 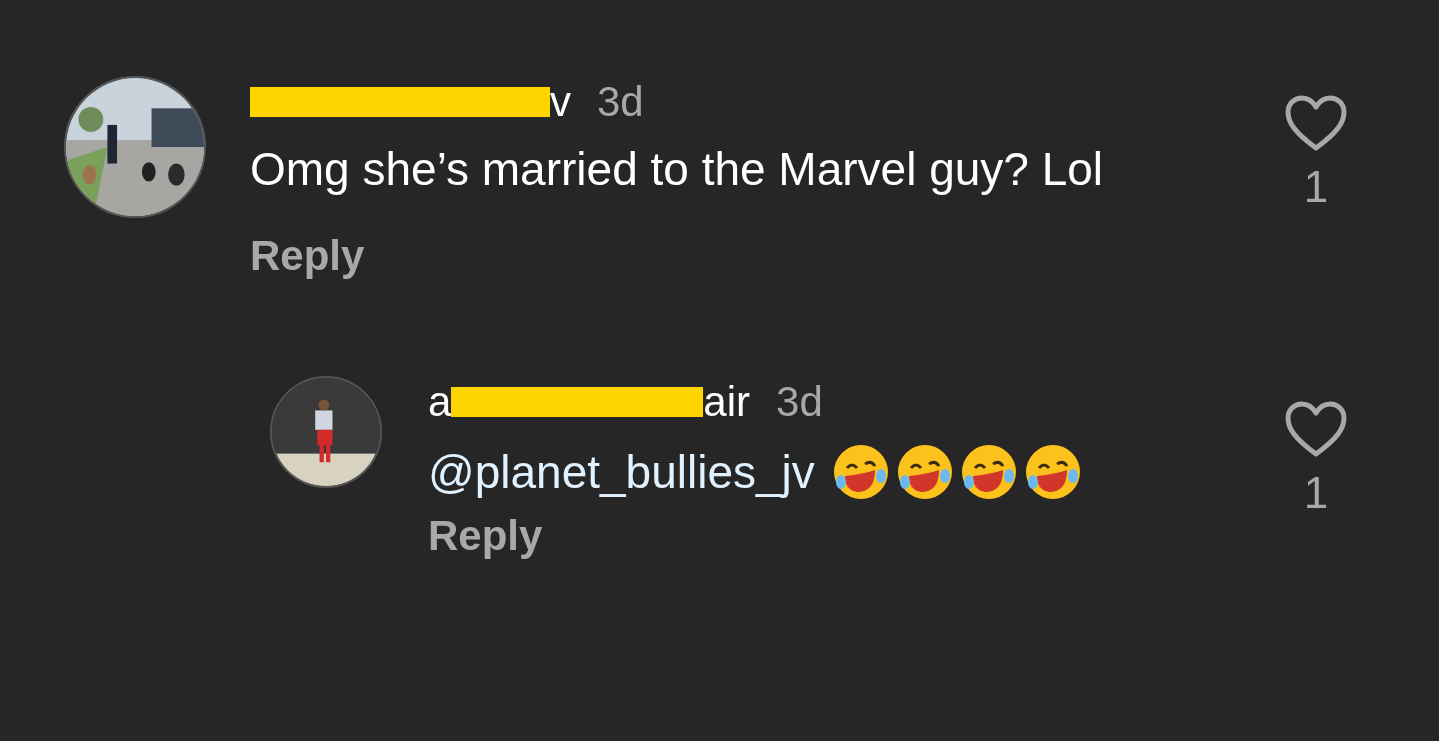 I want to click on mention-link: @planet_bullies_jv, so click(x=621, y=472).